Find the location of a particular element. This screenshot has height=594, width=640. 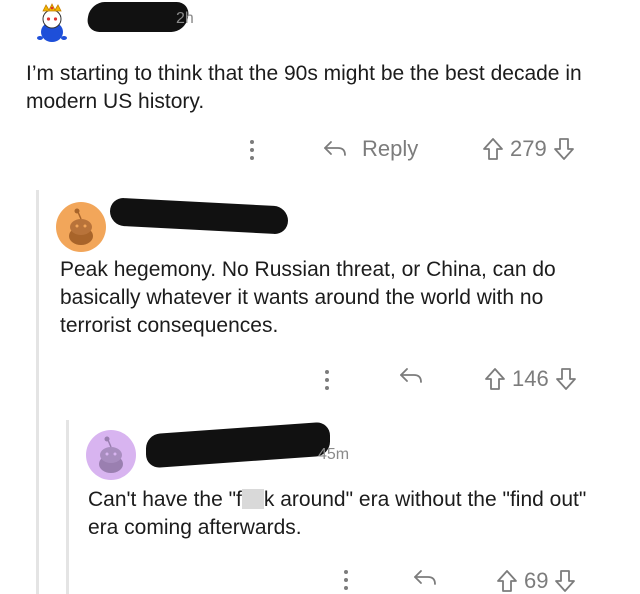

reply-label: Reply is located at coordinates (390, 148).